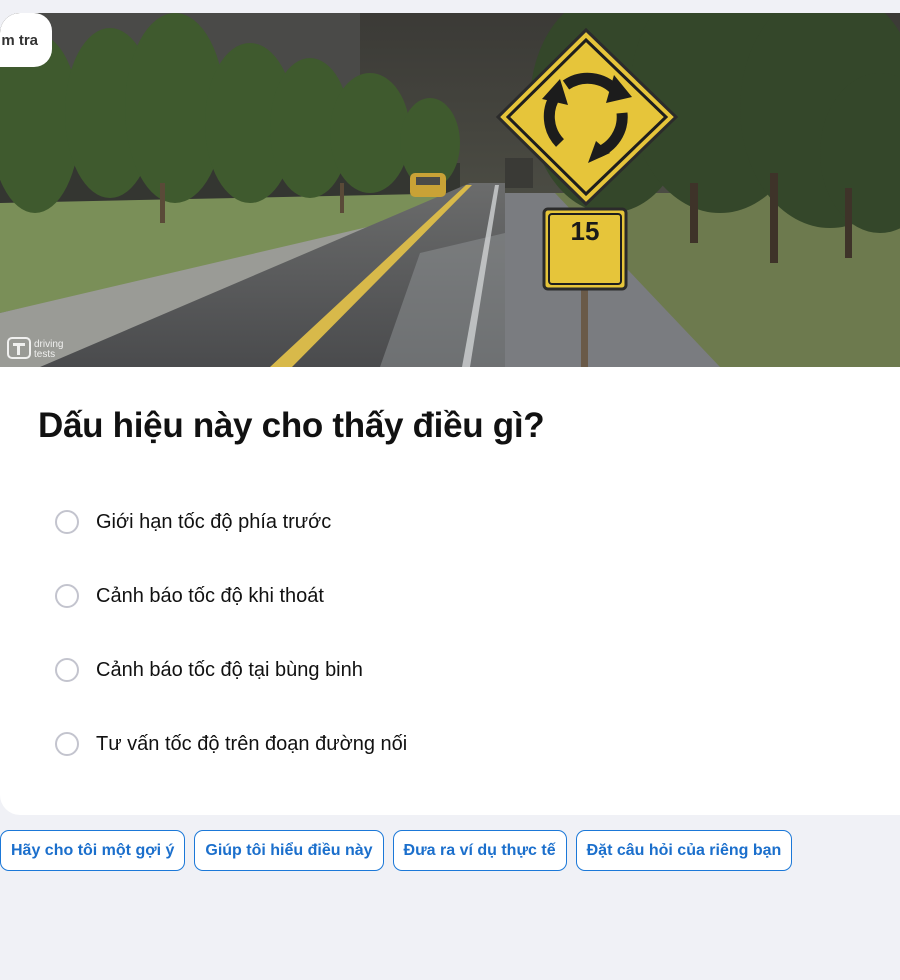  I want to click on svg-text: tests, so click(44, 354).